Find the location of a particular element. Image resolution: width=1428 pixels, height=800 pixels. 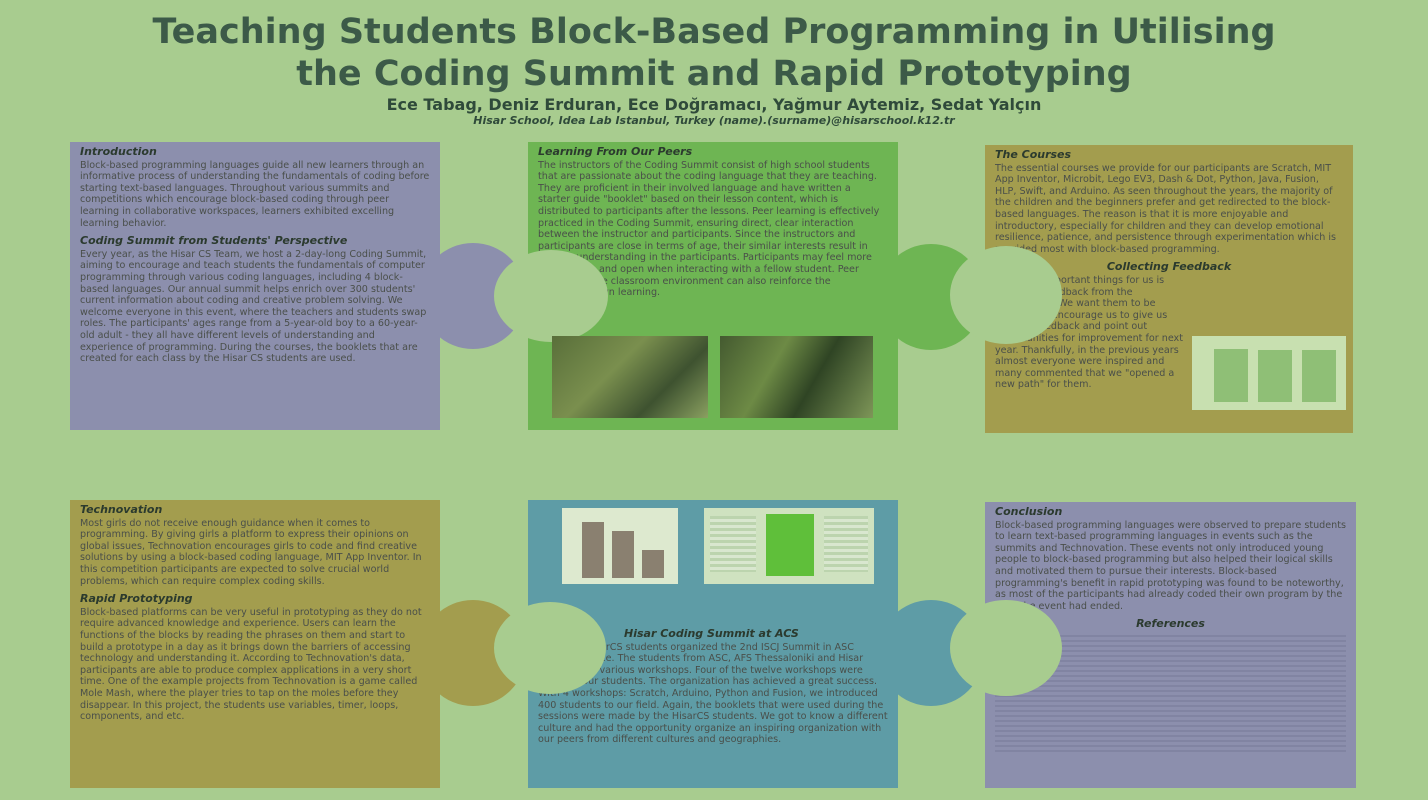

mole-mash-screenshot is located at coordinates (789, 546).